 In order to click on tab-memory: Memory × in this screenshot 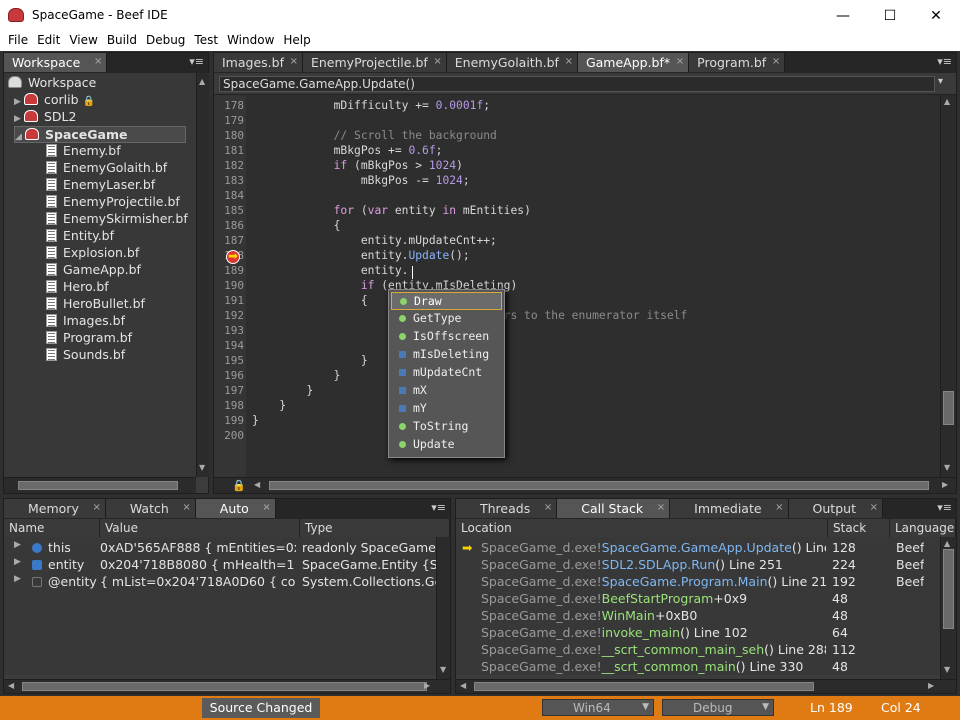, I will do `click(55, 508)`.